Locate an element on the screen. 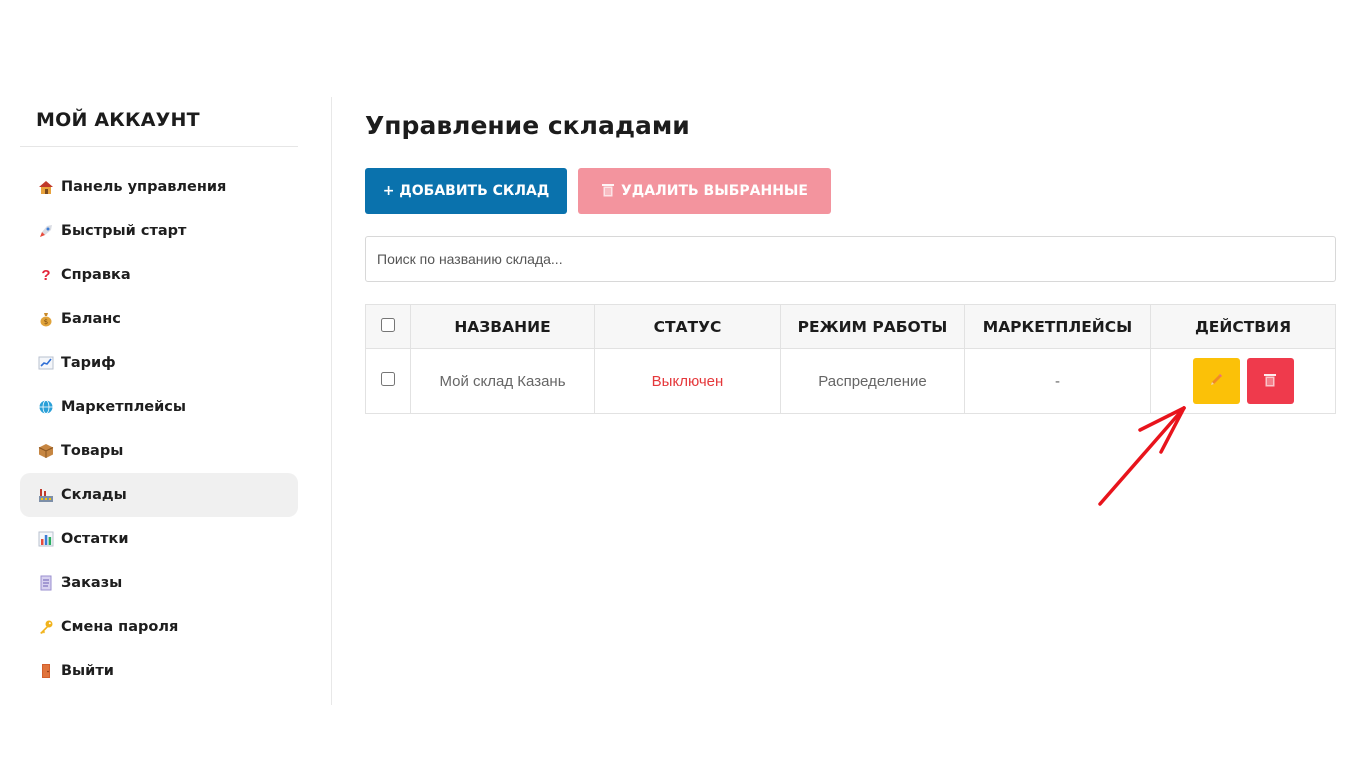  row-checkbox is located at coordinates (388, 379).